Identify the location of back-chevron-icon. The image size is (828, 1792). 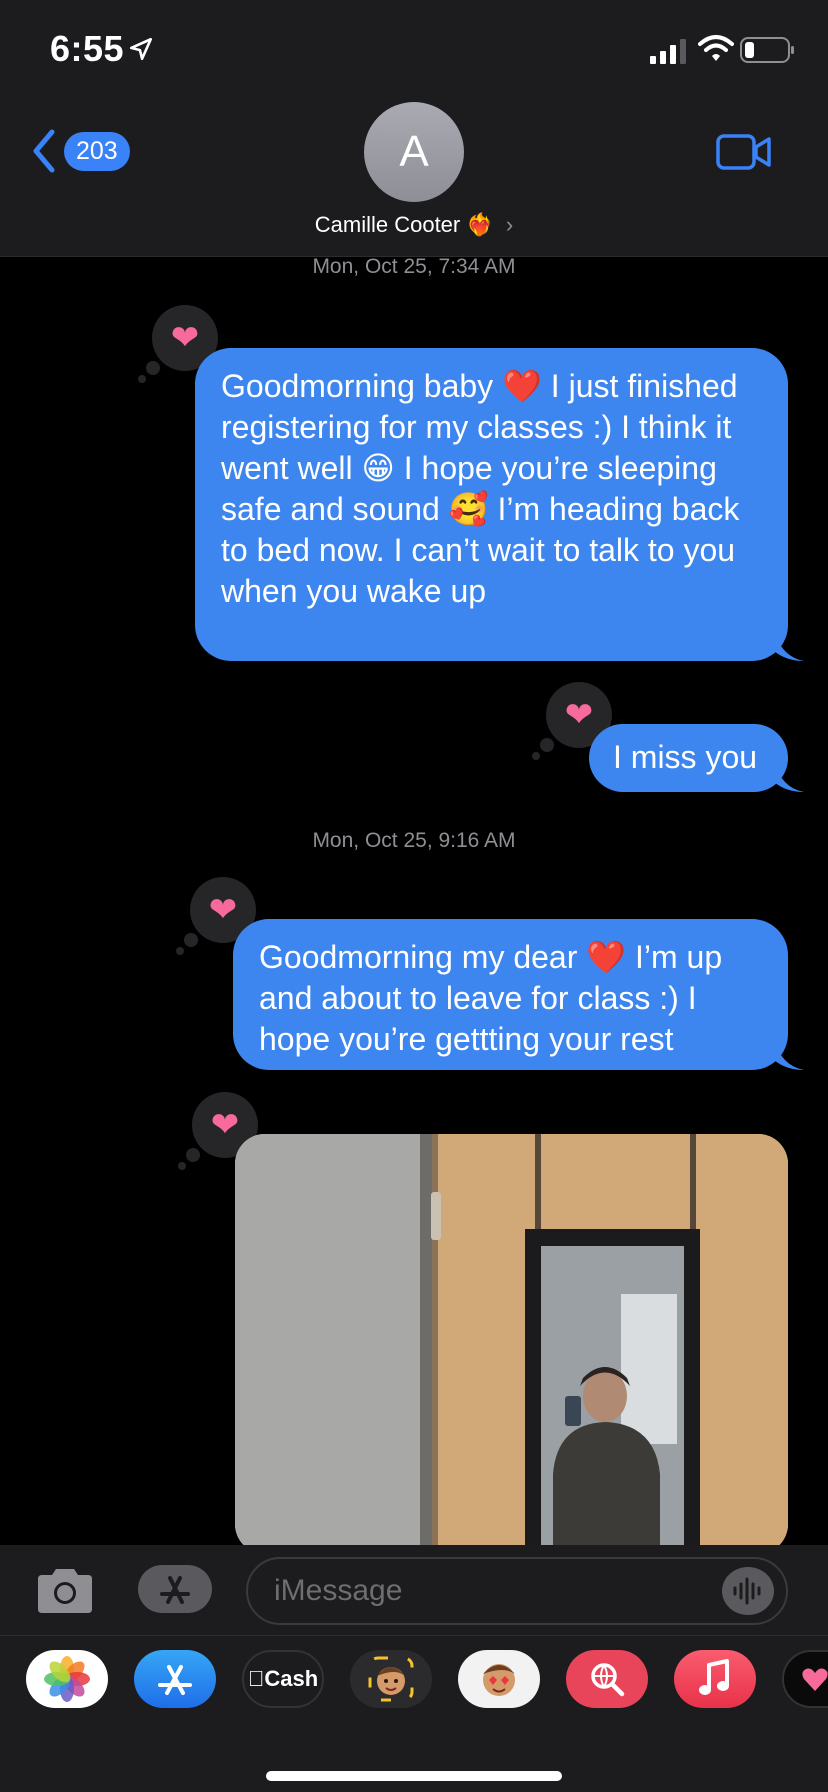
(44, 151).